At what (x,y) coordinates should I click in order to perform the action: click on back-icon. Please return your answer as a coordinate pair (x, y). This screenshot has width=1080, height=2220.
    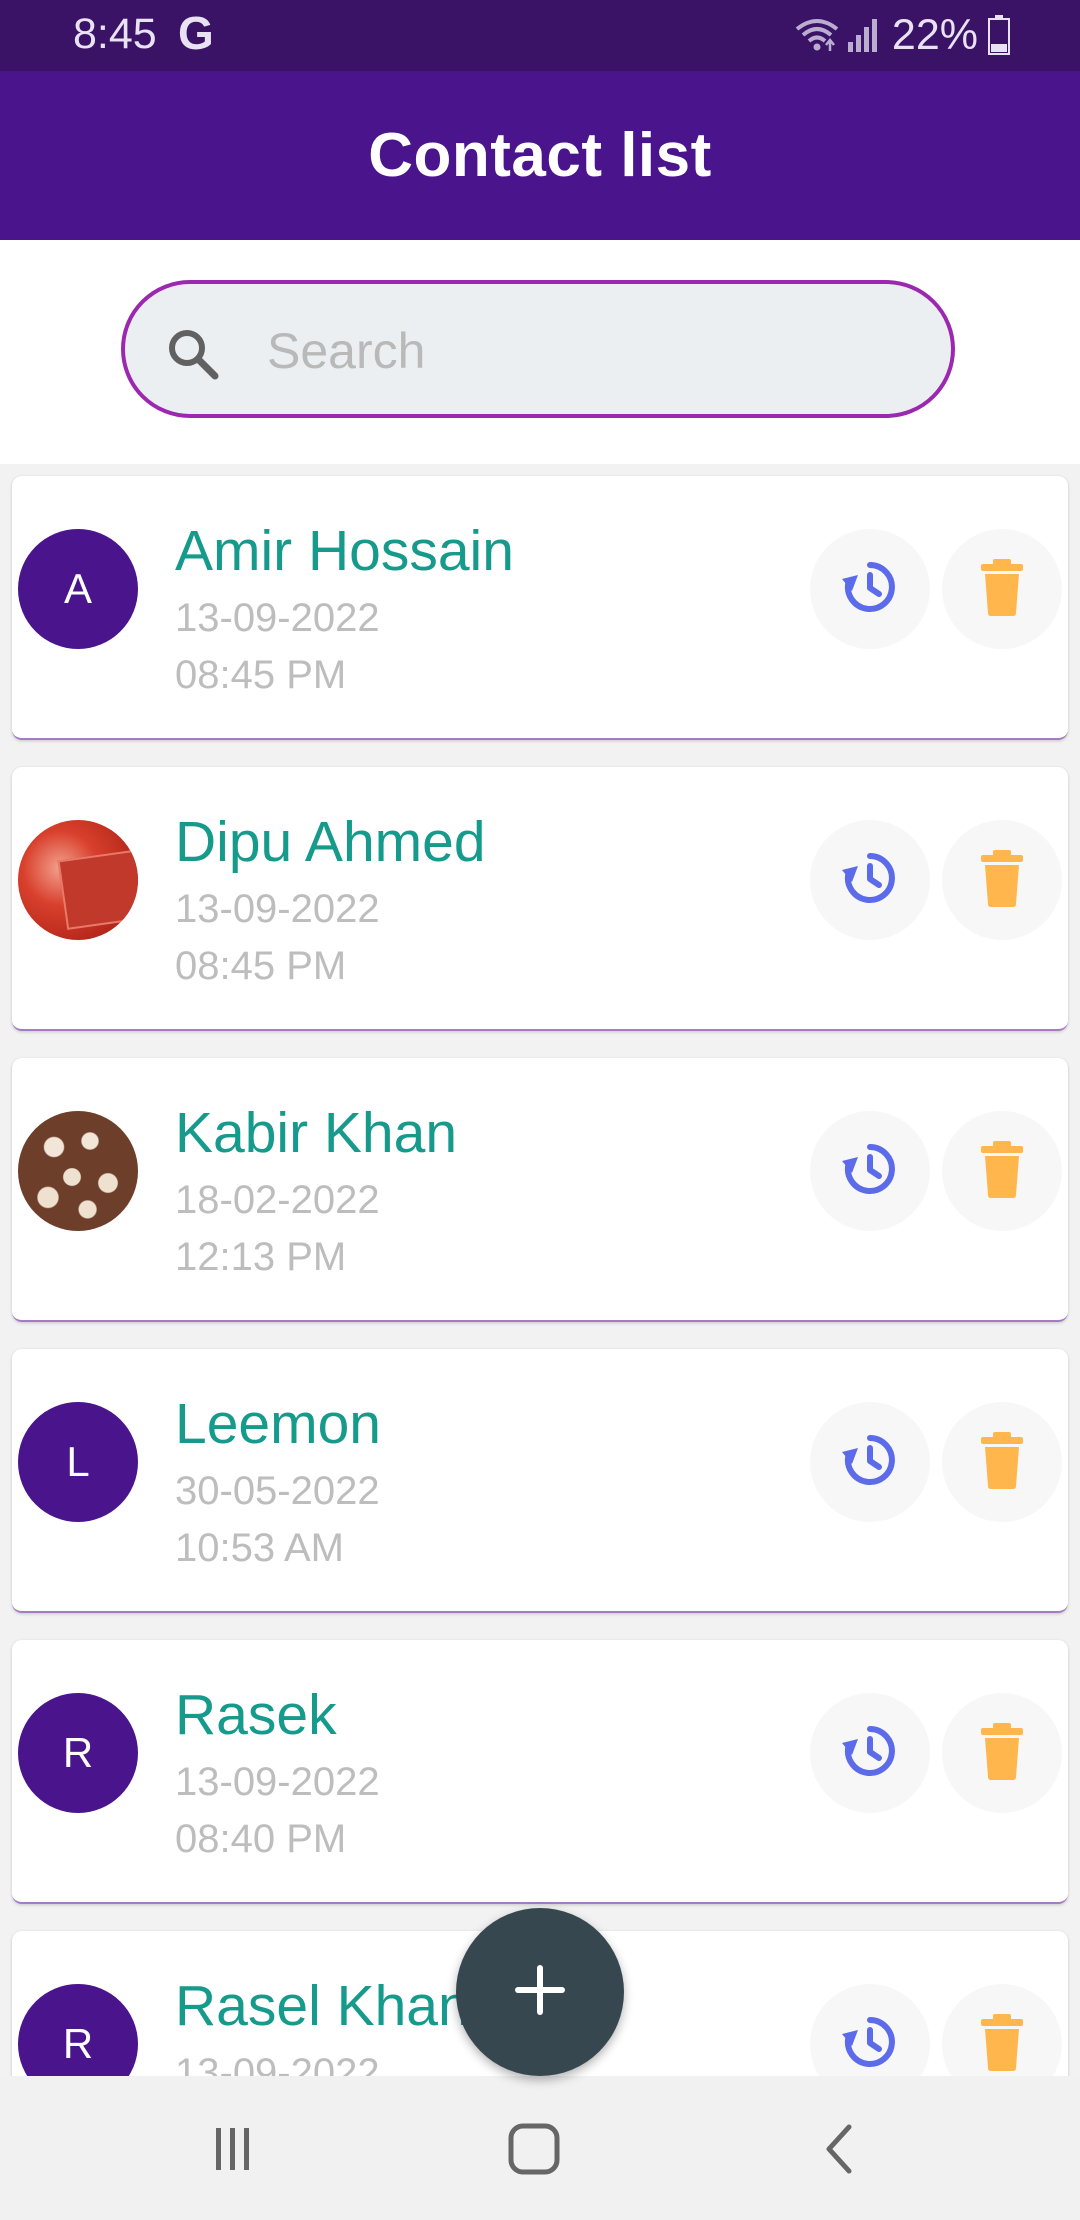
    Looking at the image, I should click on (839, 2151).